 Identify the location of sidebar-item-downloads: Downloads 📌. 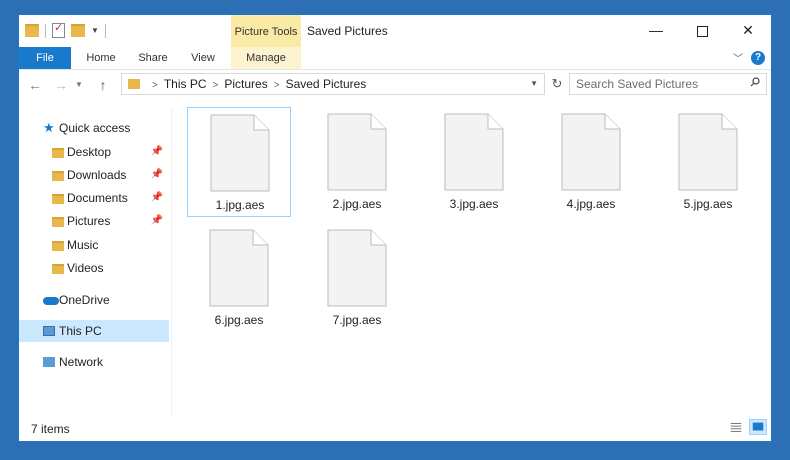
(94, 175).